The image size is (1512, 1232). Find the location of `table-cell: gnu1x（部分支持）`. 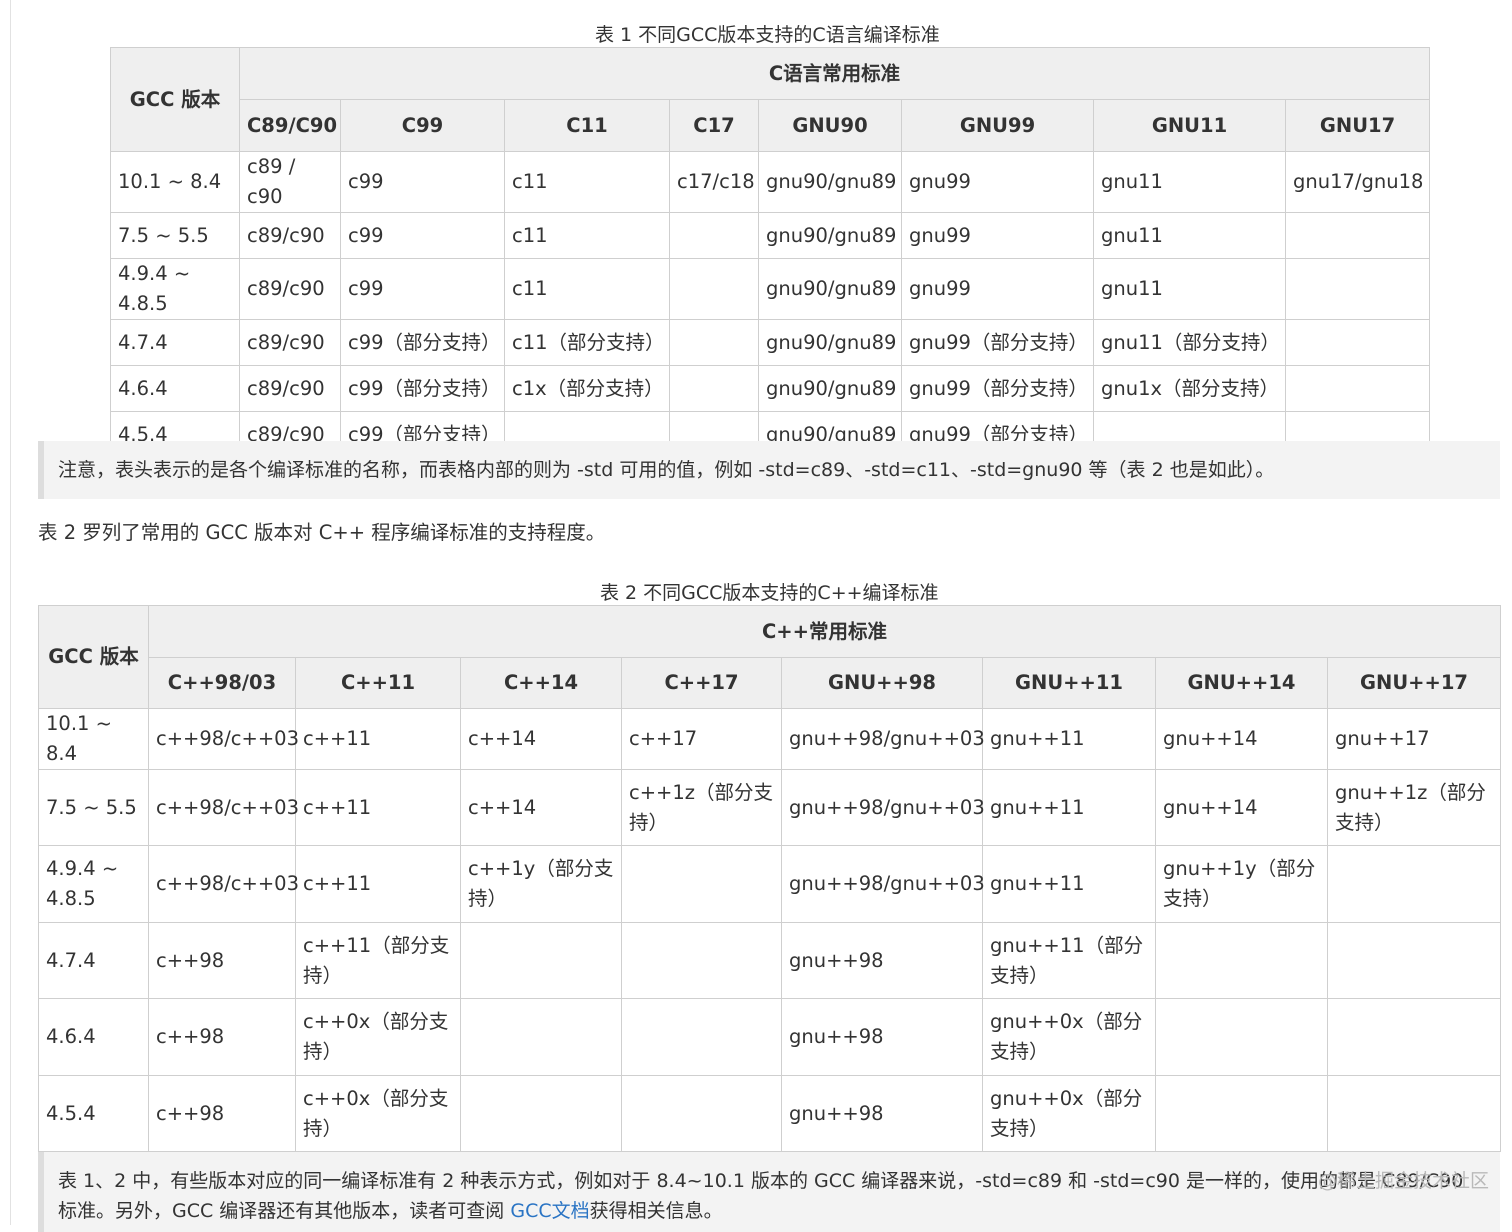

table-cell: gnu1x（部分支持） is located at coordinates (1189, 388).